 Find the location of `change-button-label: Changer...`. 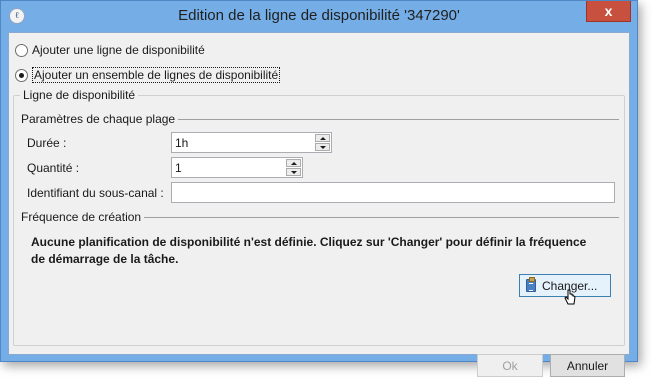

change-button-label: Changer... is located at coordinates (570, 285).